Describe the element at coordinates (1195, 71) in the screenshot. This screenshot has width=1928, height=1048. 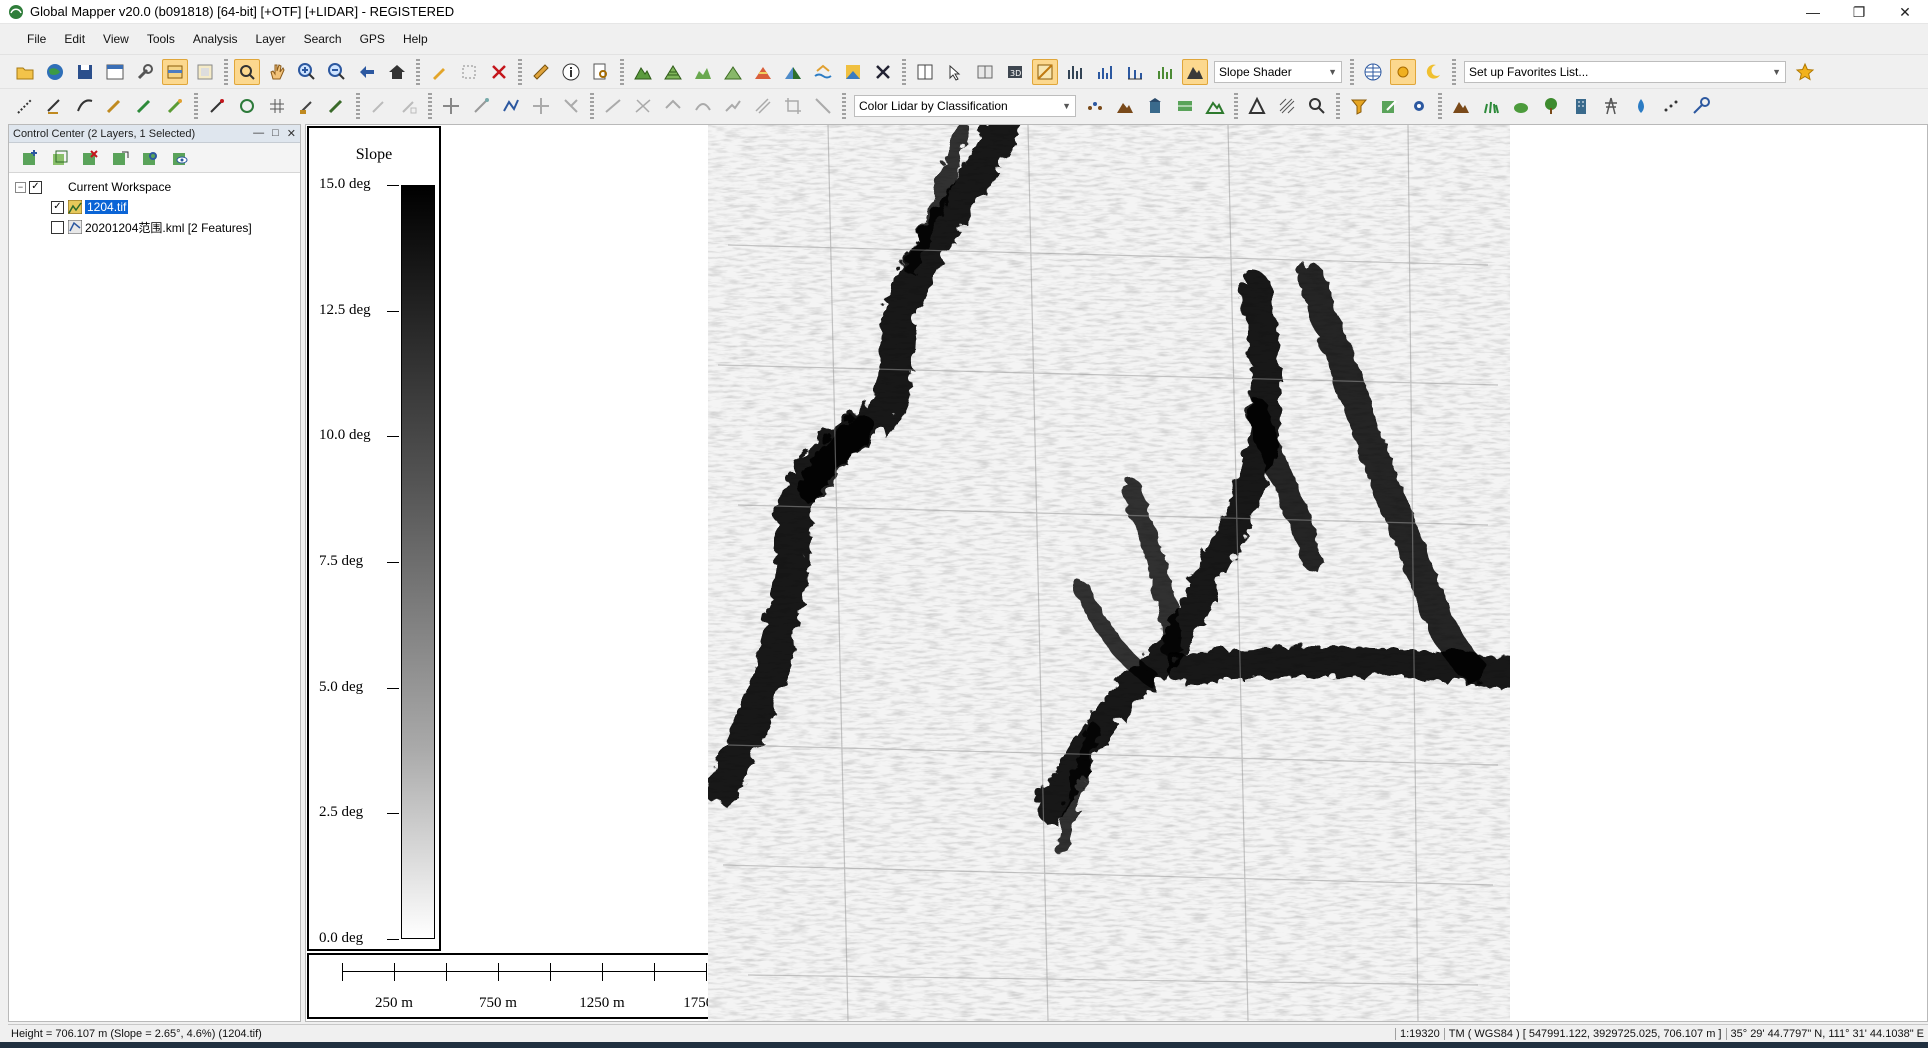
I see `slope-shader-button` at that location.